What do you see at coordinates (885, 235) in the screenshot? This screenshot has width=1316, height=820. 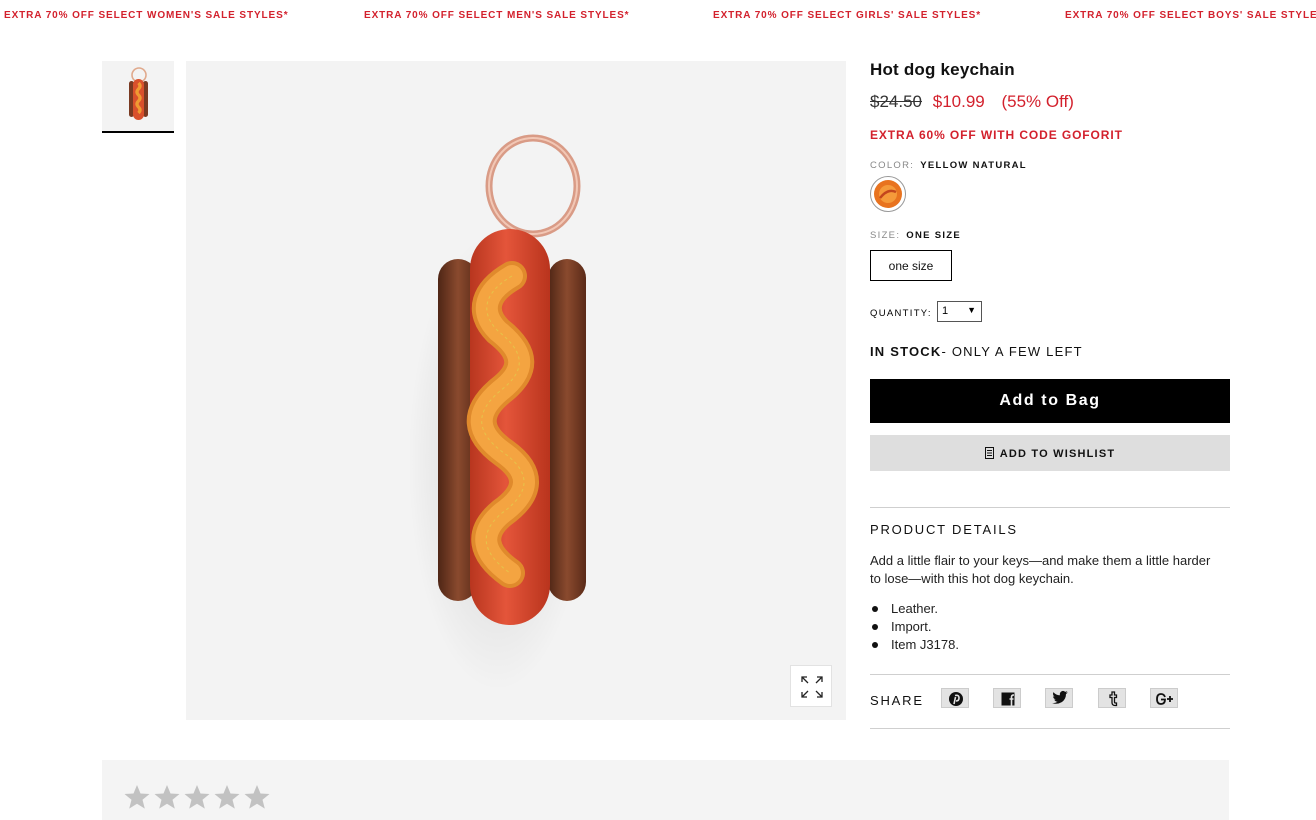 I see `size-label: SIZE:` at bounding box center [885, 235].